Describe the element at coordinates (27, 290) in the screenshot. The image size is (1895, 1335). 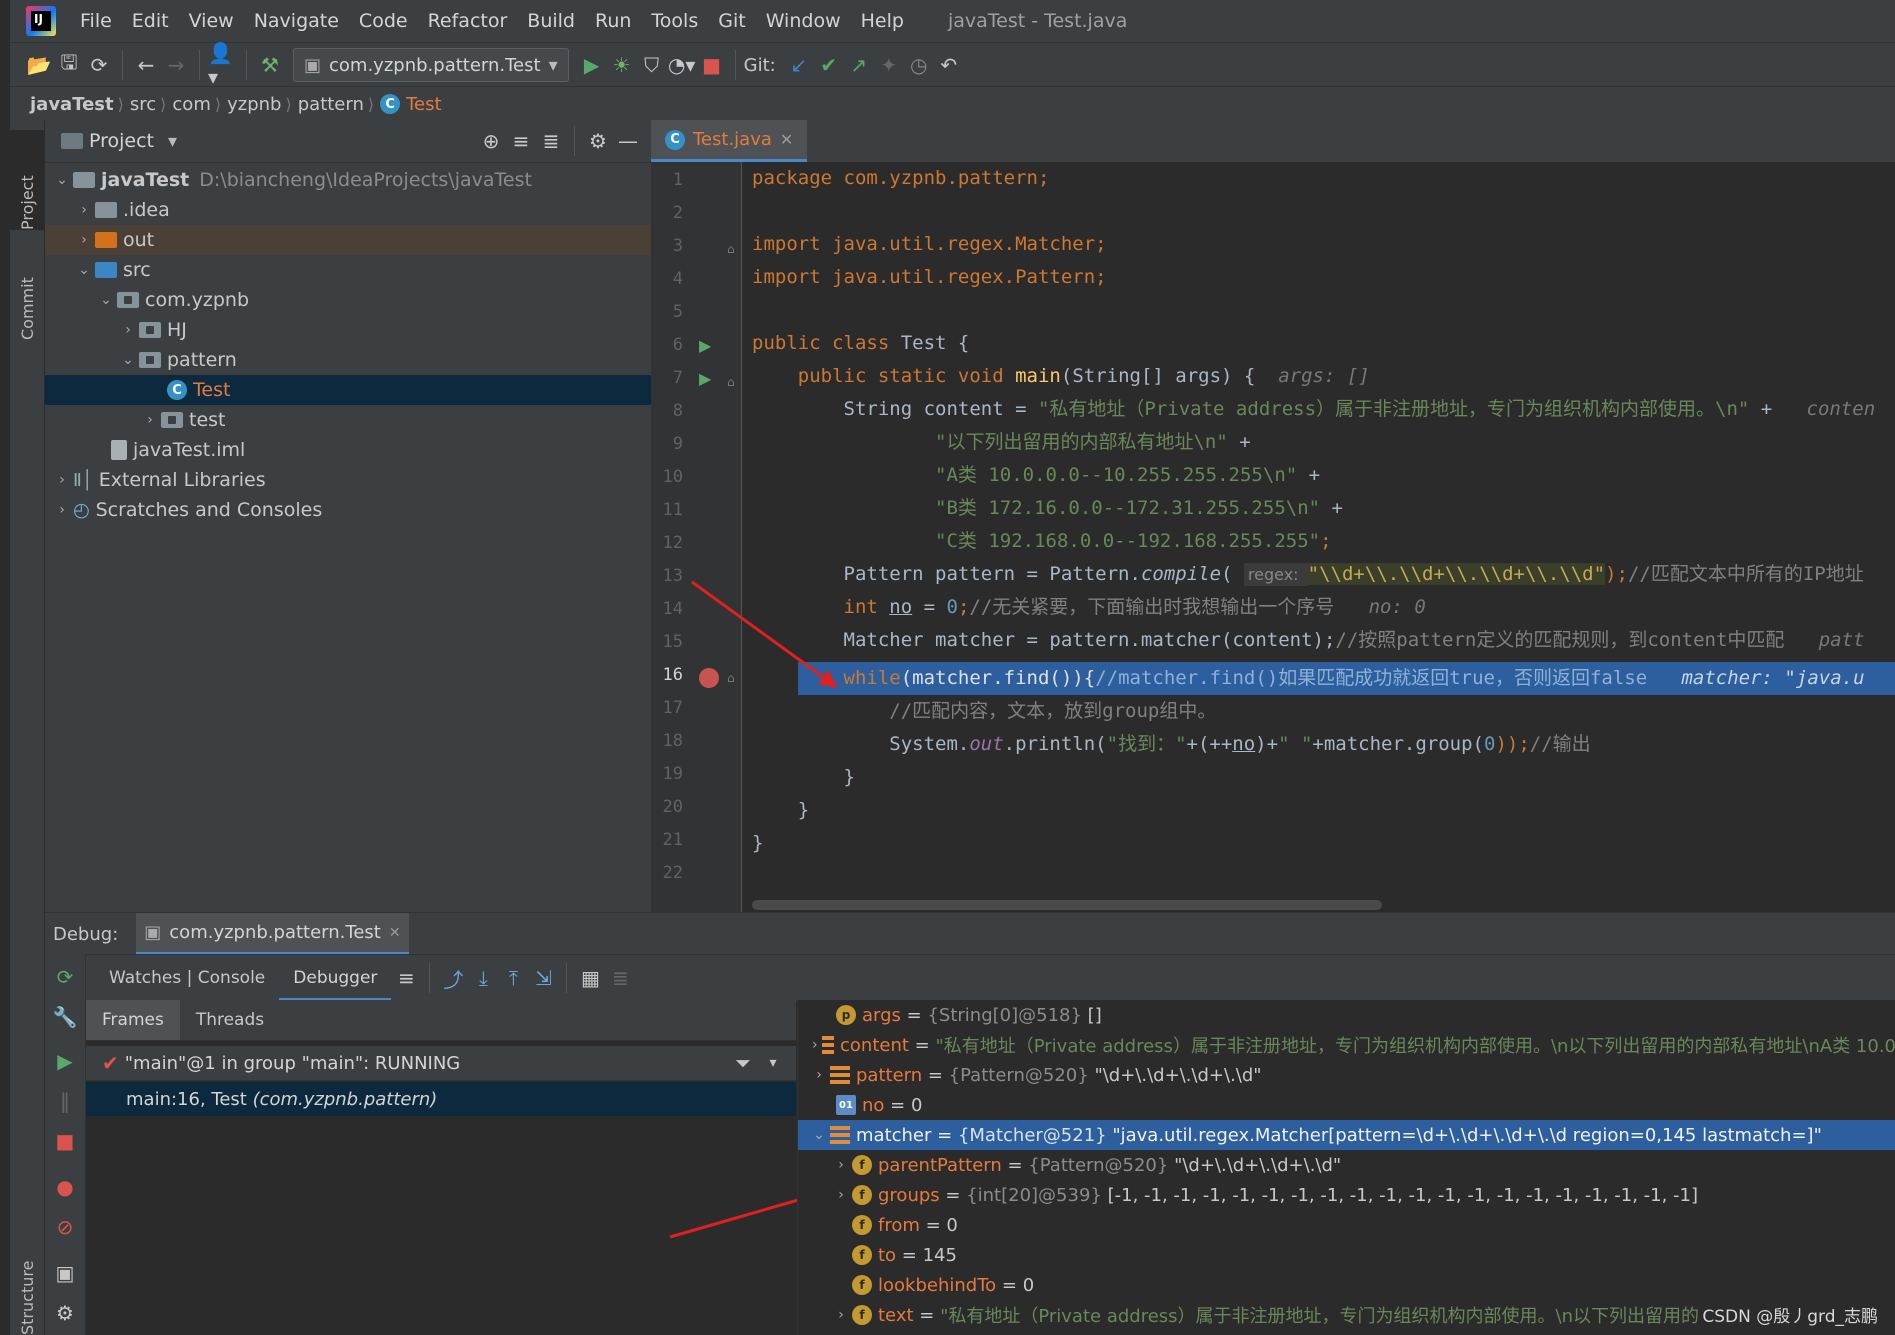
I see `commit-tool-tab: Commit` at that location.